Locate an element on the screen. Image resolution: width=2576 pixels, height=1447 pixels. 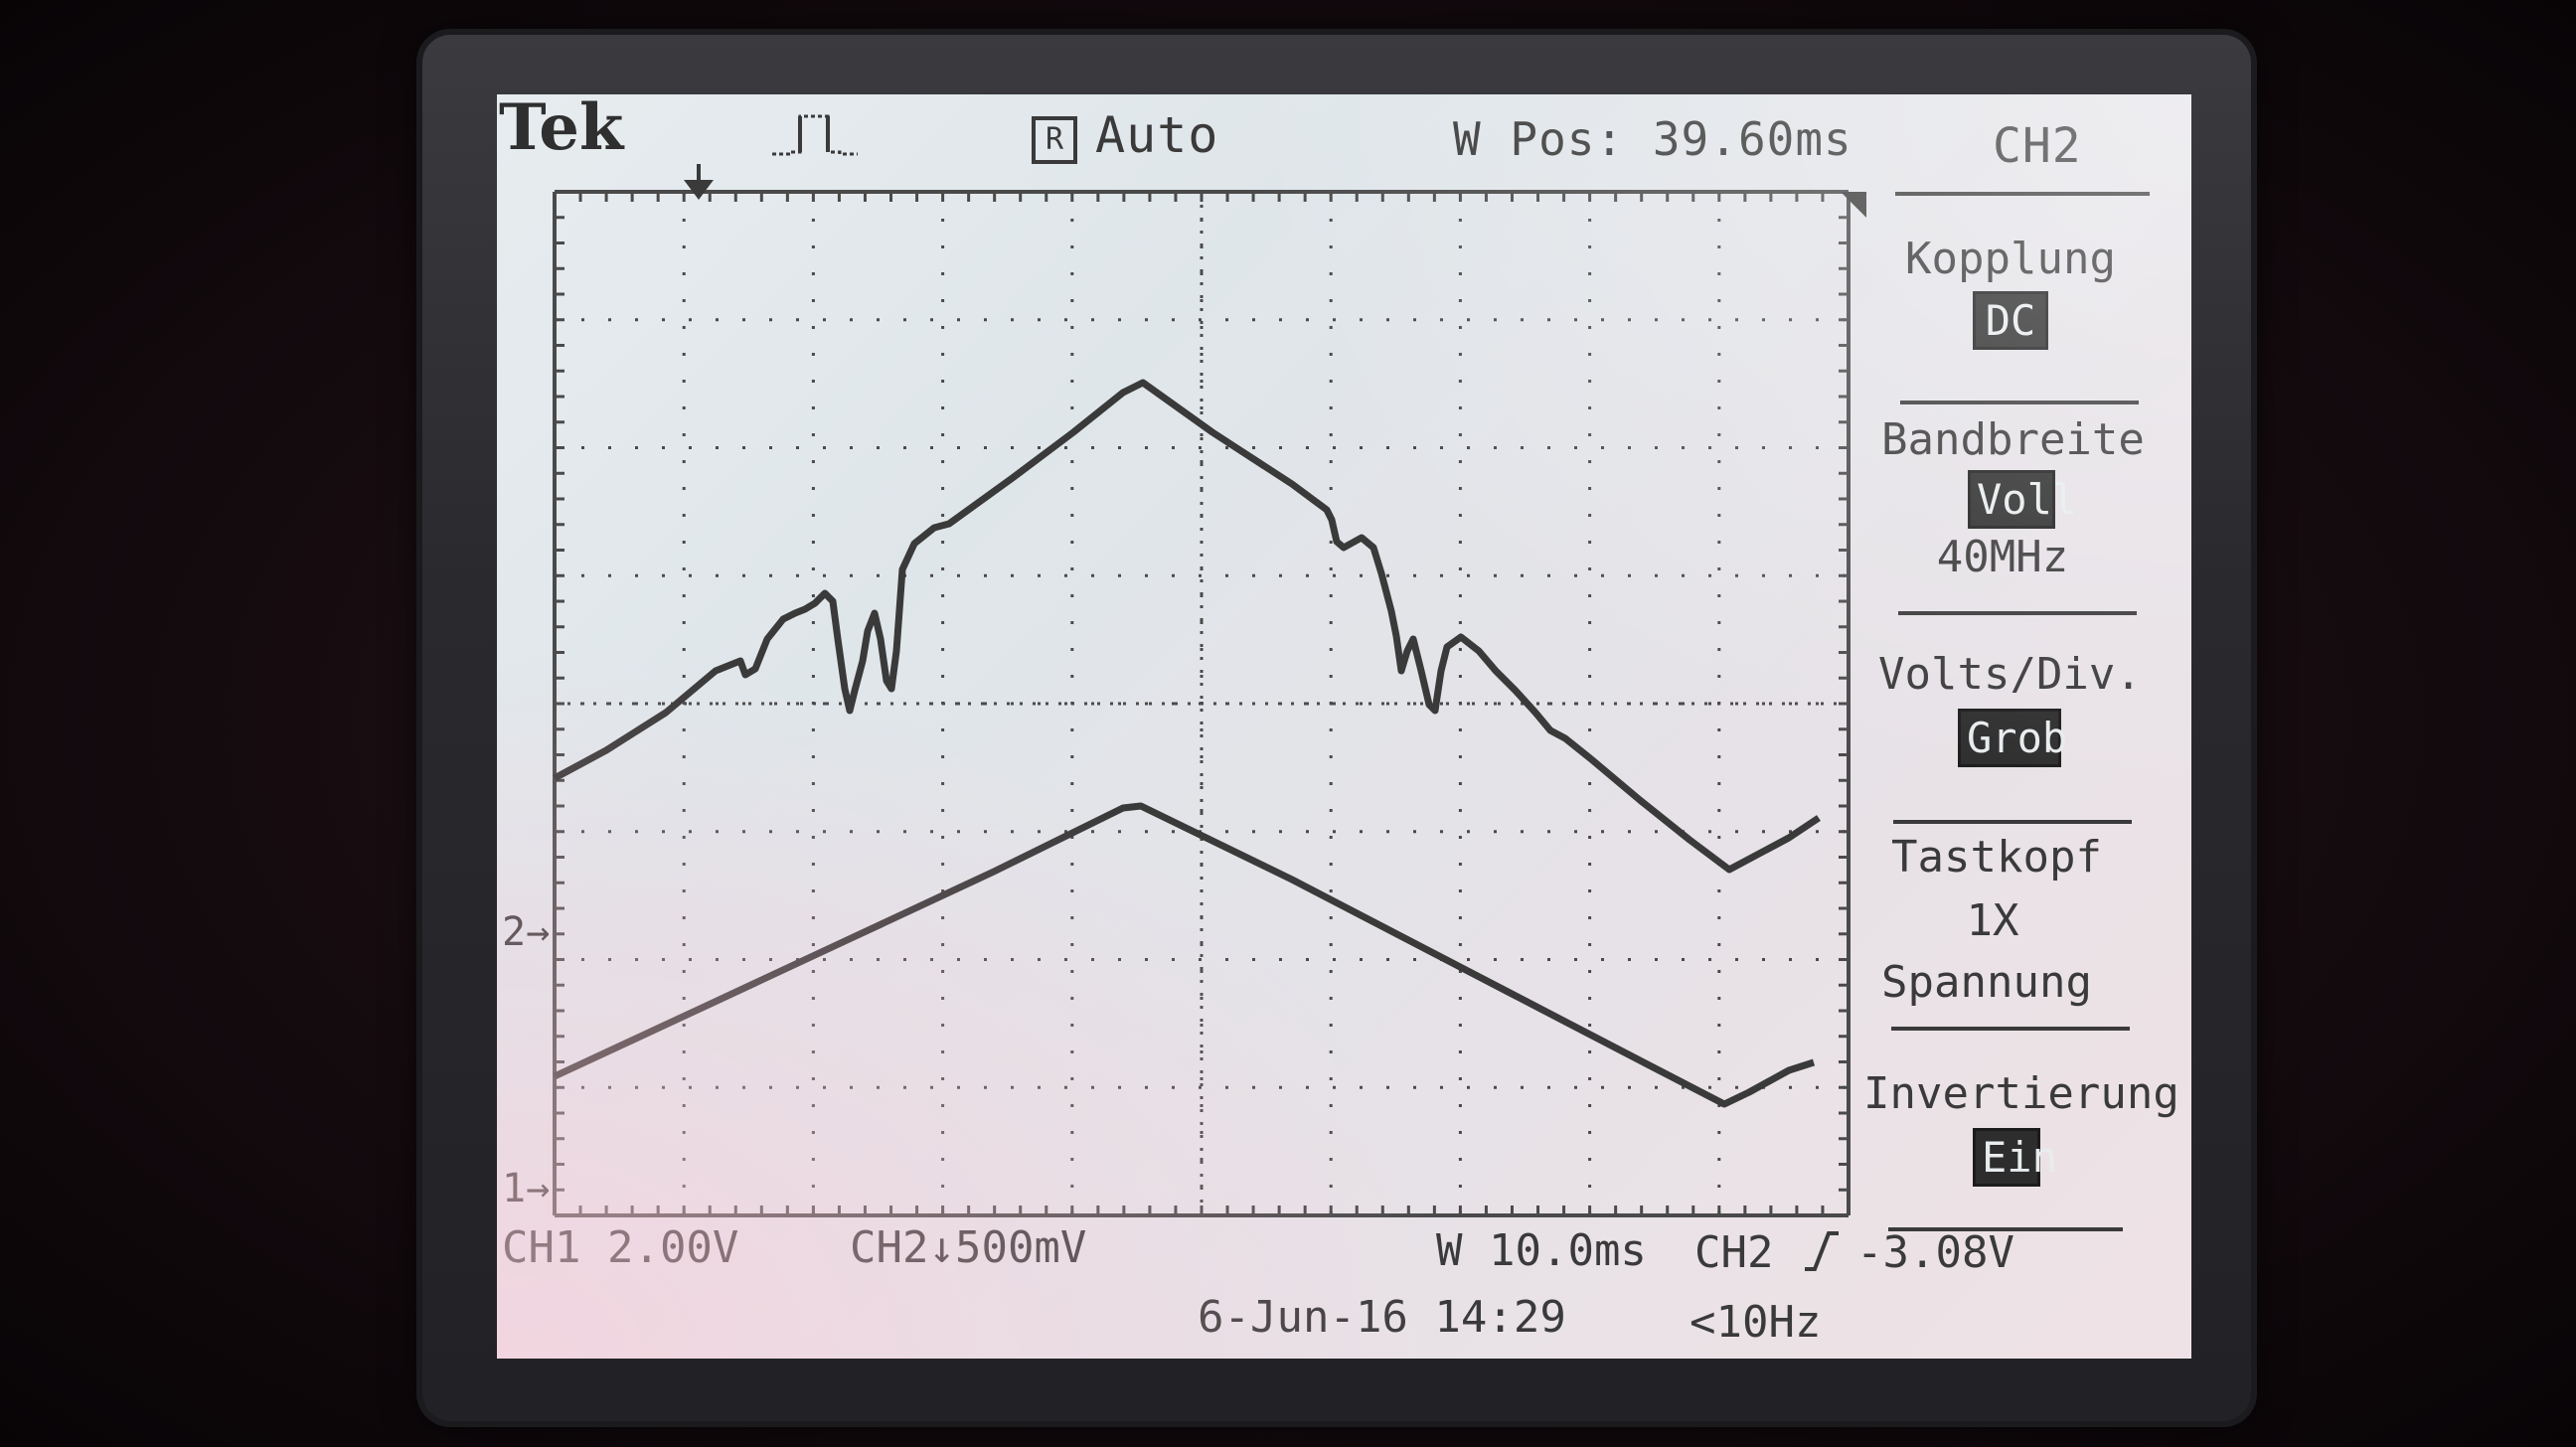
trigger-source: CH2 is located at coordinates (1734, 1252).